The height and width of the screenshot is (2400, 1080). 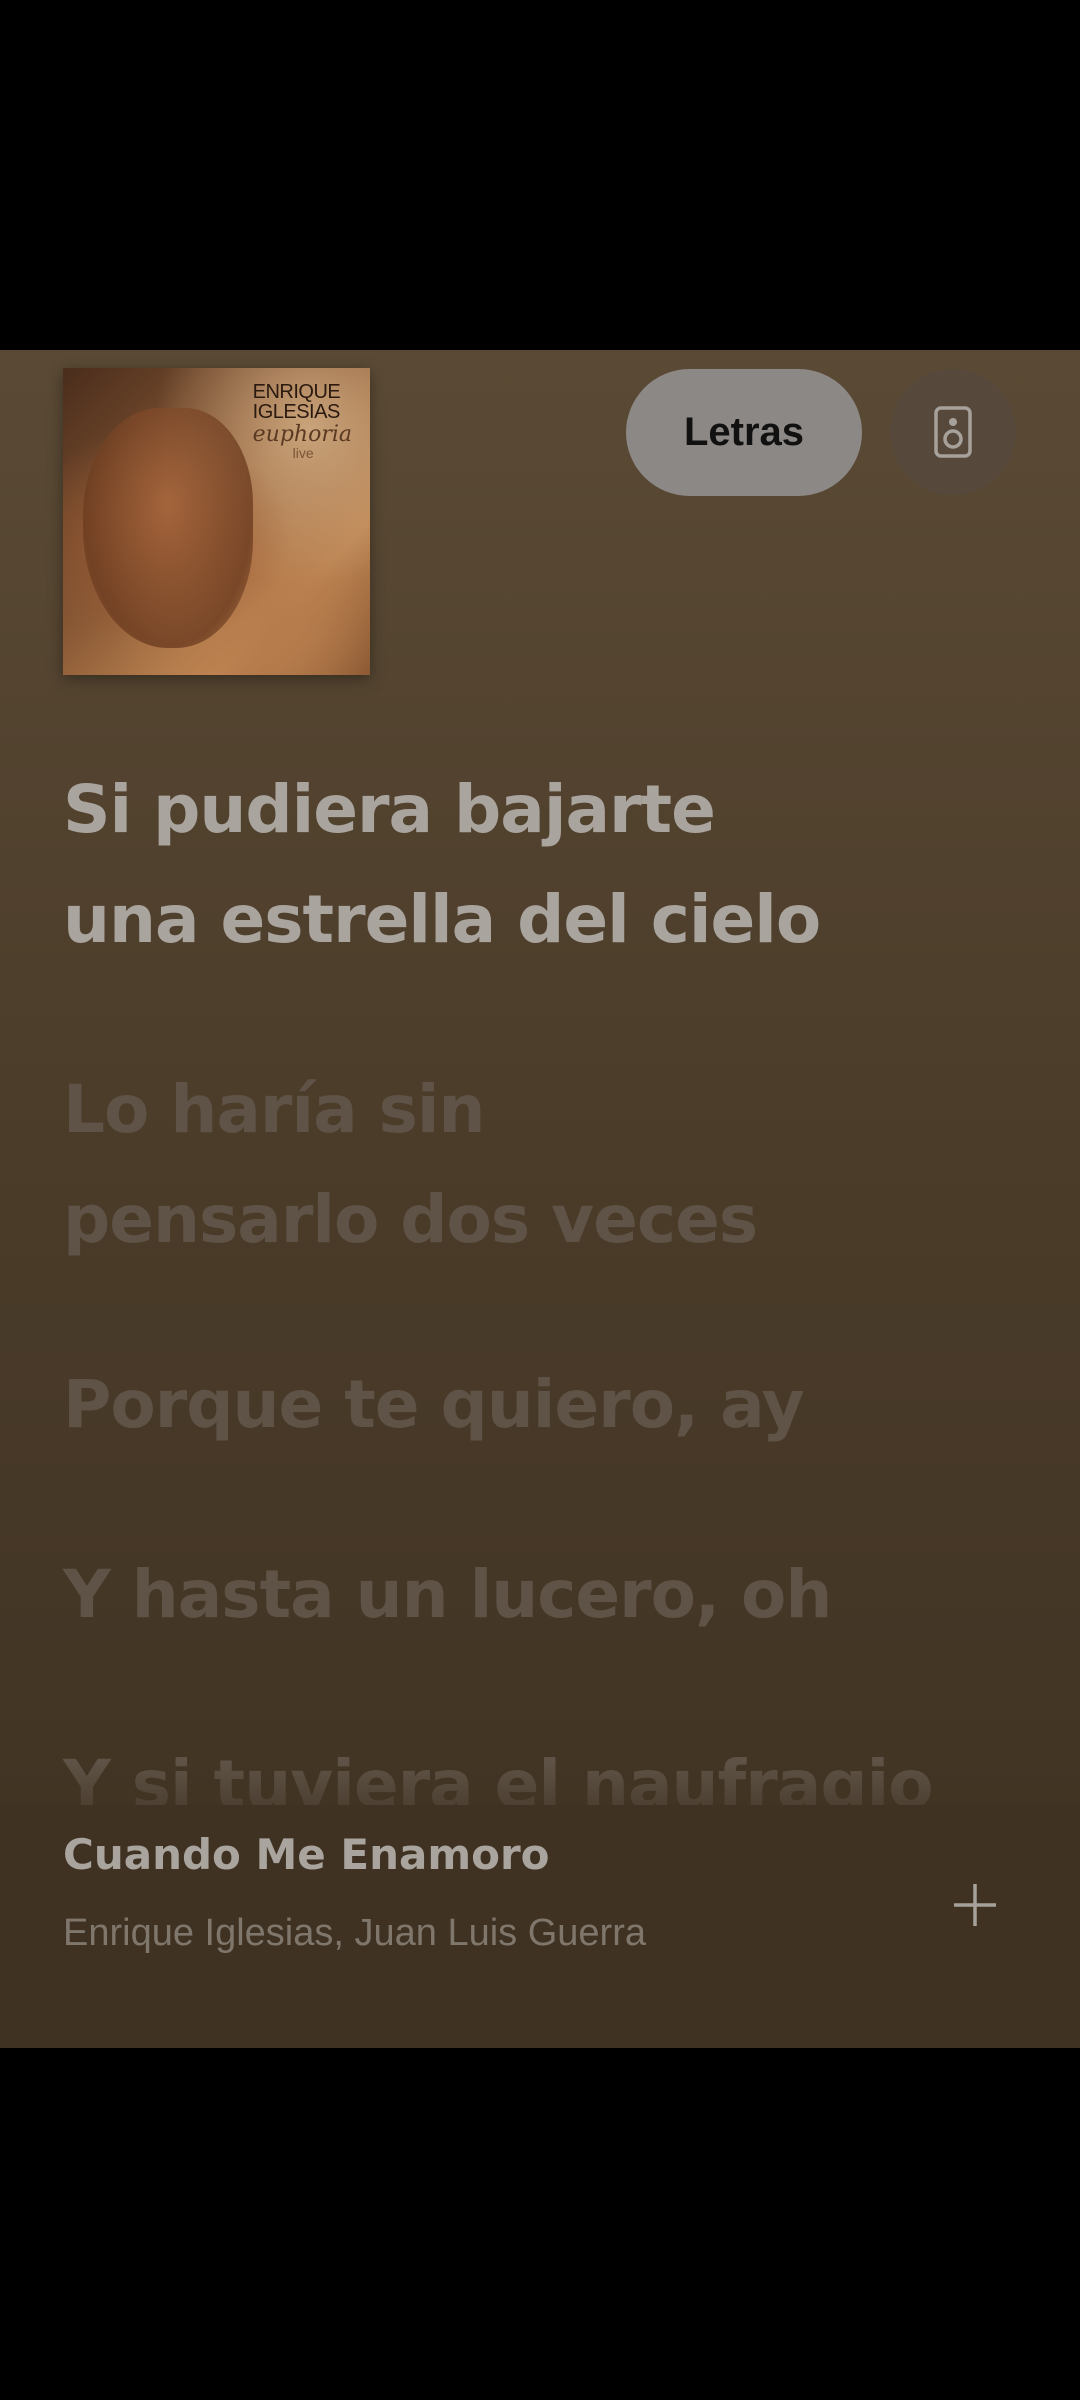 I want to click on album-art: ENRIQUE IGLESIAS euphoria live, so click(x=216, y=521).